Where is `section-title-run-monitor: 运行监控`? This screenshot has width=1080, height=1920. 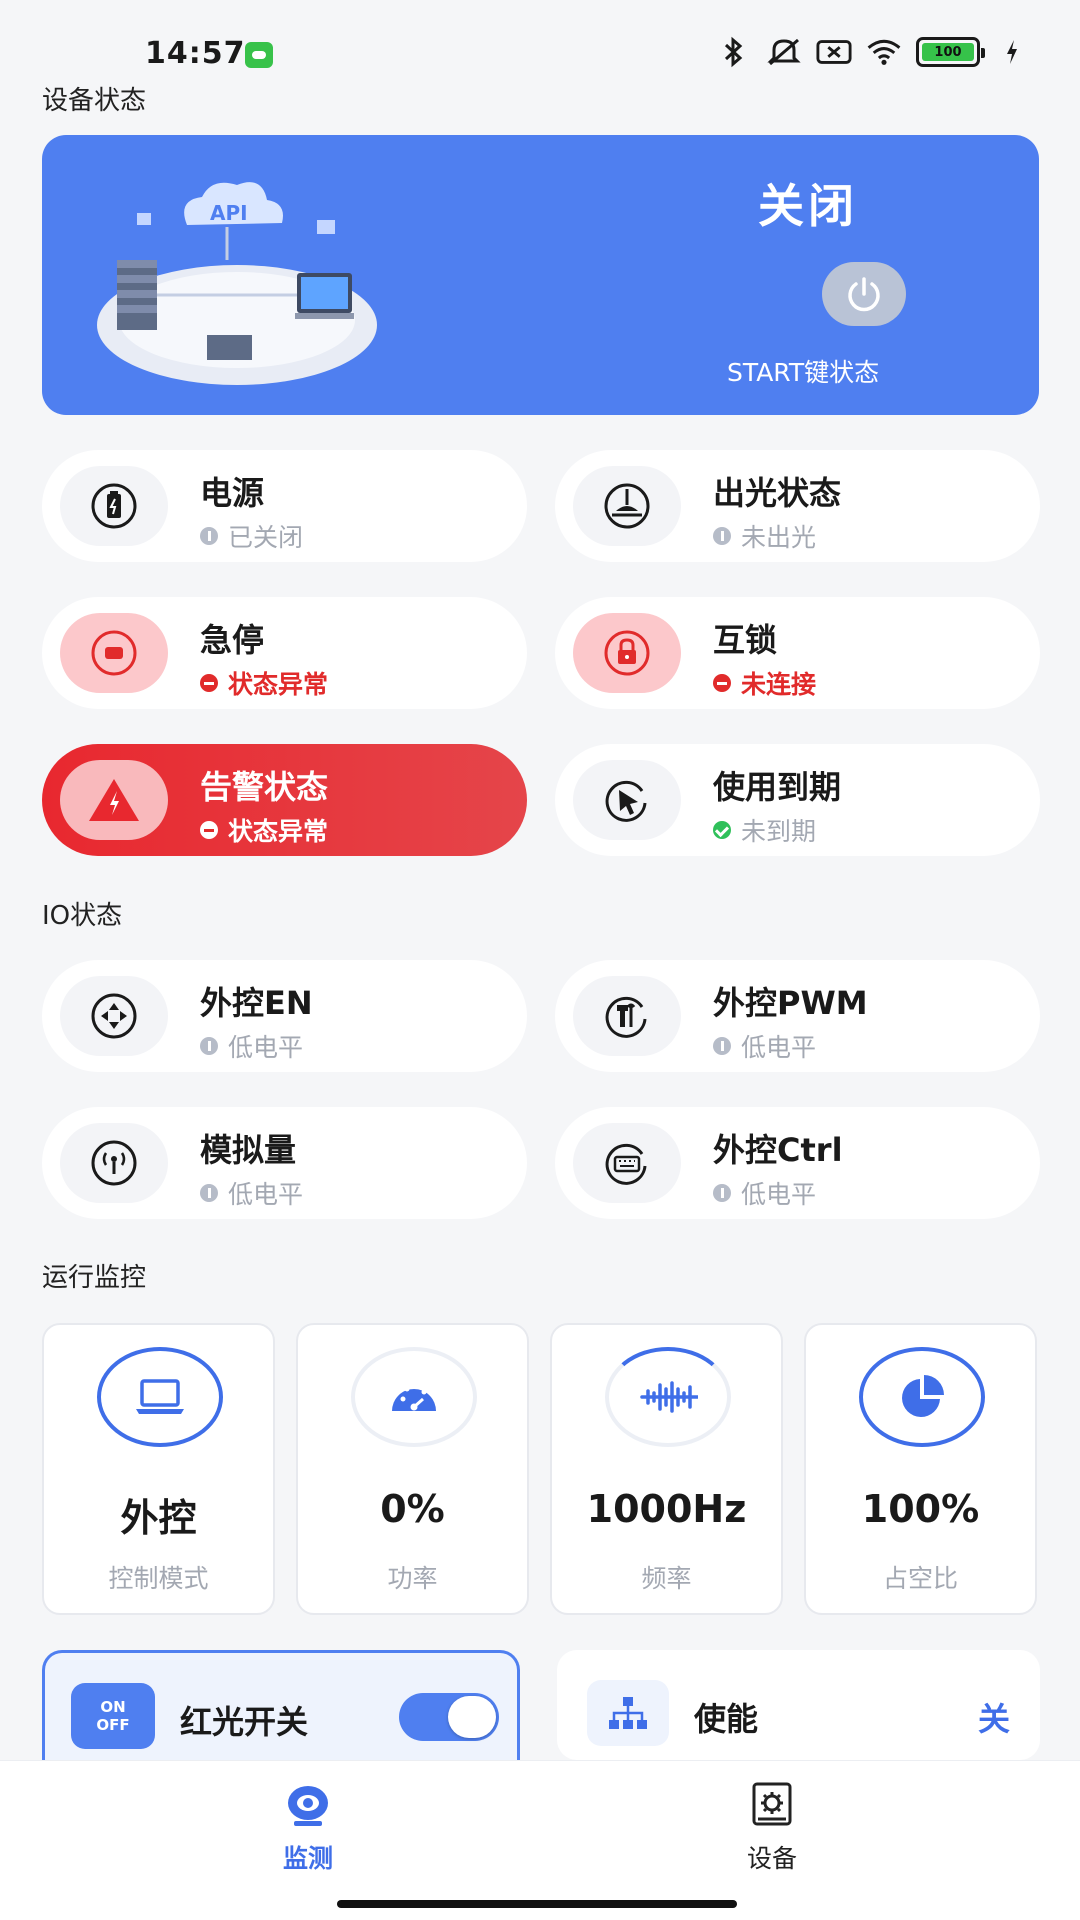
section-title-run-monitor: 运行监控 is located at coordinates (94, 1278).